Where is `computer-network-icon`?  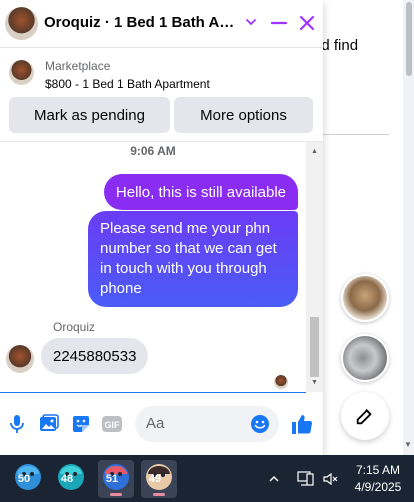 computer-network-icon is located at coordinates (305, 478).